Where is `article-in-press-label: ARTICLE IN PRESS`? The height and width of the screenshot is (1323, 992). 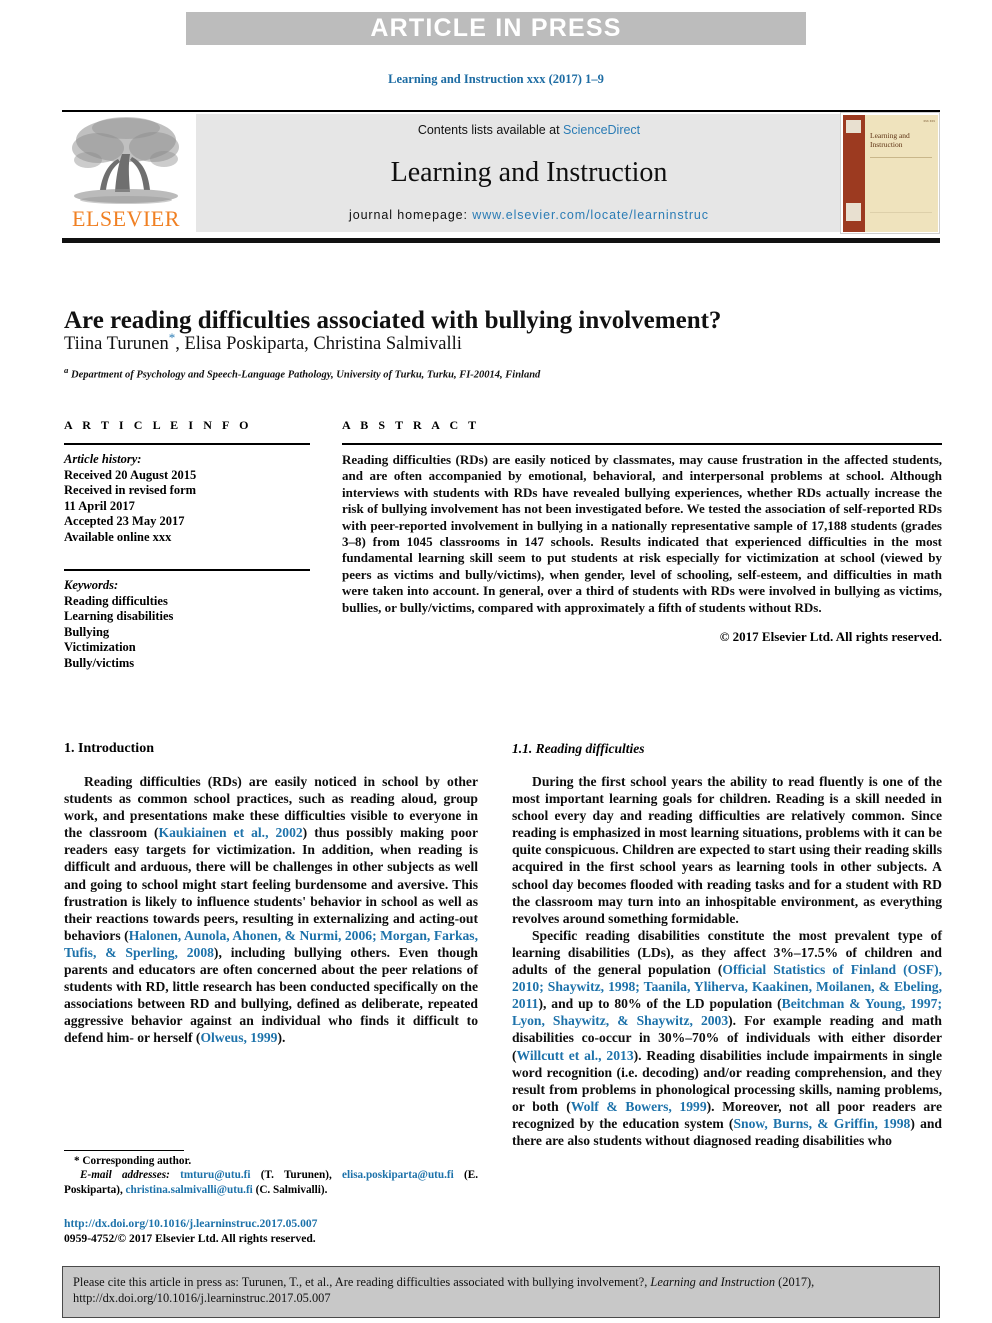
article-in-press-label: ARTICLE IN PRESS is located at coordinates (496, 28).